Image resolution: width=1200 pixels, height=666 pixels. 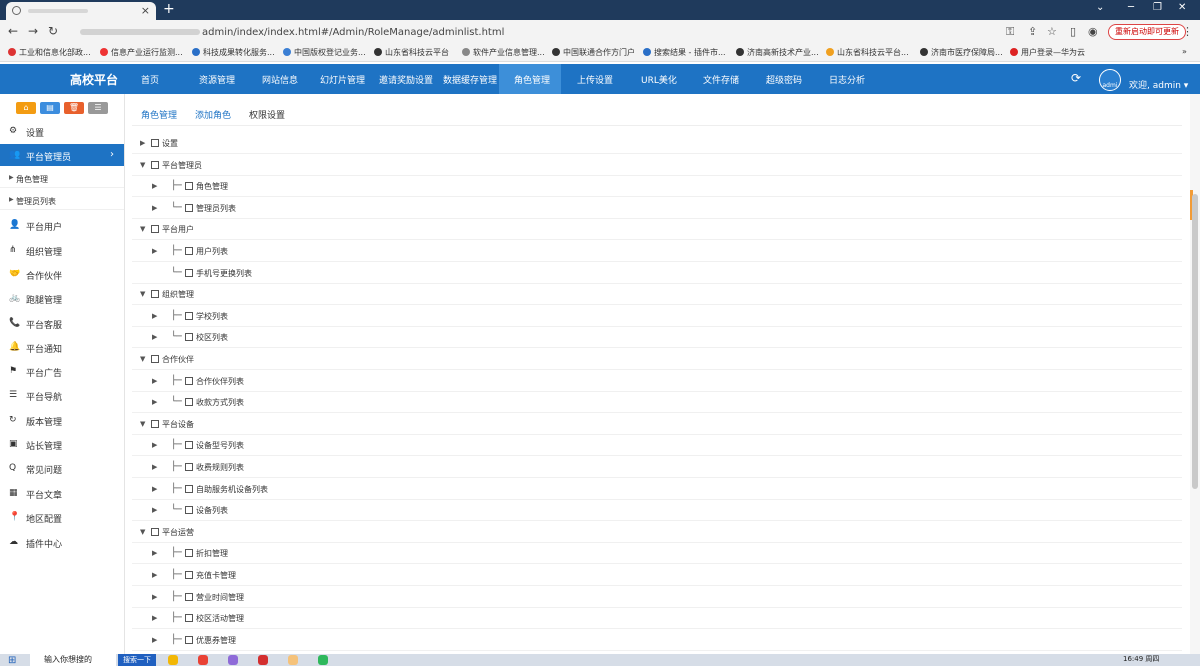 What do you see at coordinates (1032, 31) in the screenshot?
I see `share-icon: ⇪` at bounding box center [1032, 31].